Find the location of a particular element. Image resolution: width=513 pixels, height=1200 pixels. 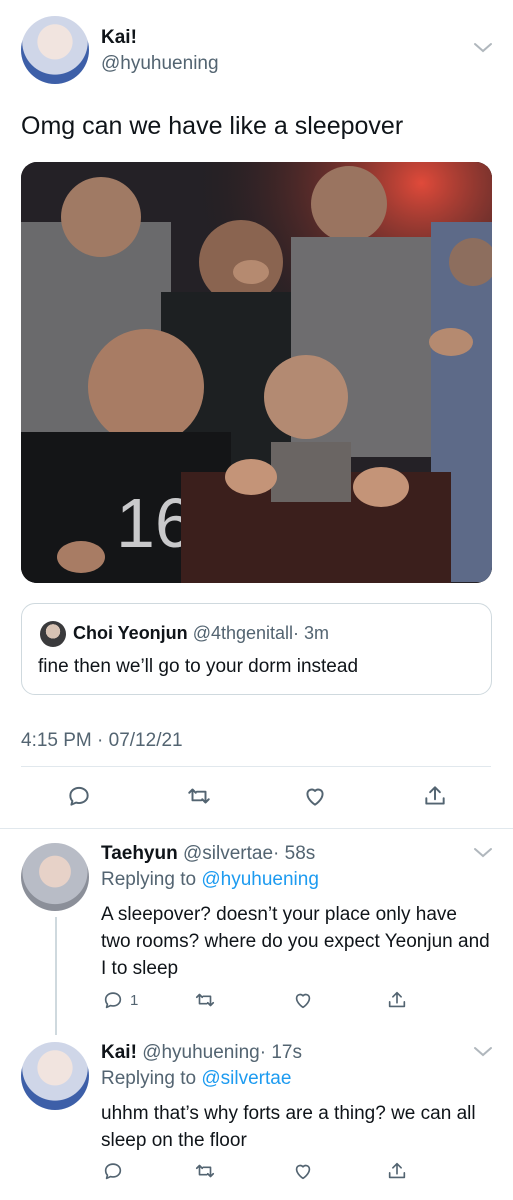

reply-time: · 17s is located at coordinates (280, 1052).